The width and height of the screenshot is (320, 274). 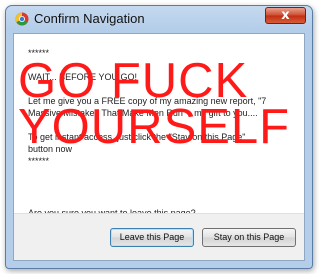 What do you see at coordinates (89, 18) in the screenshot?
I see `dialog-title: Confirm Navigation` at bounding box center [89, 18].